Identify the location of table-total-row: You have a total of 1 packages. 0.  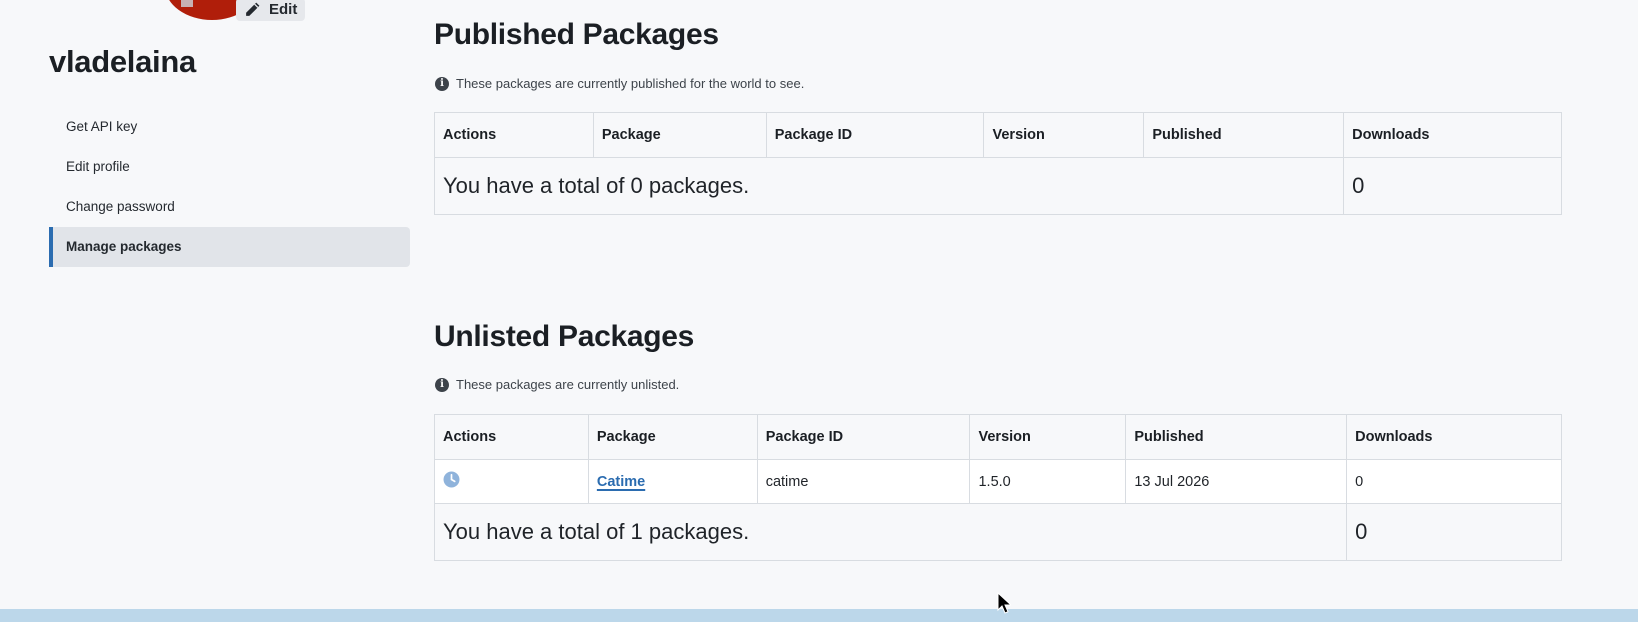
(997, 532).